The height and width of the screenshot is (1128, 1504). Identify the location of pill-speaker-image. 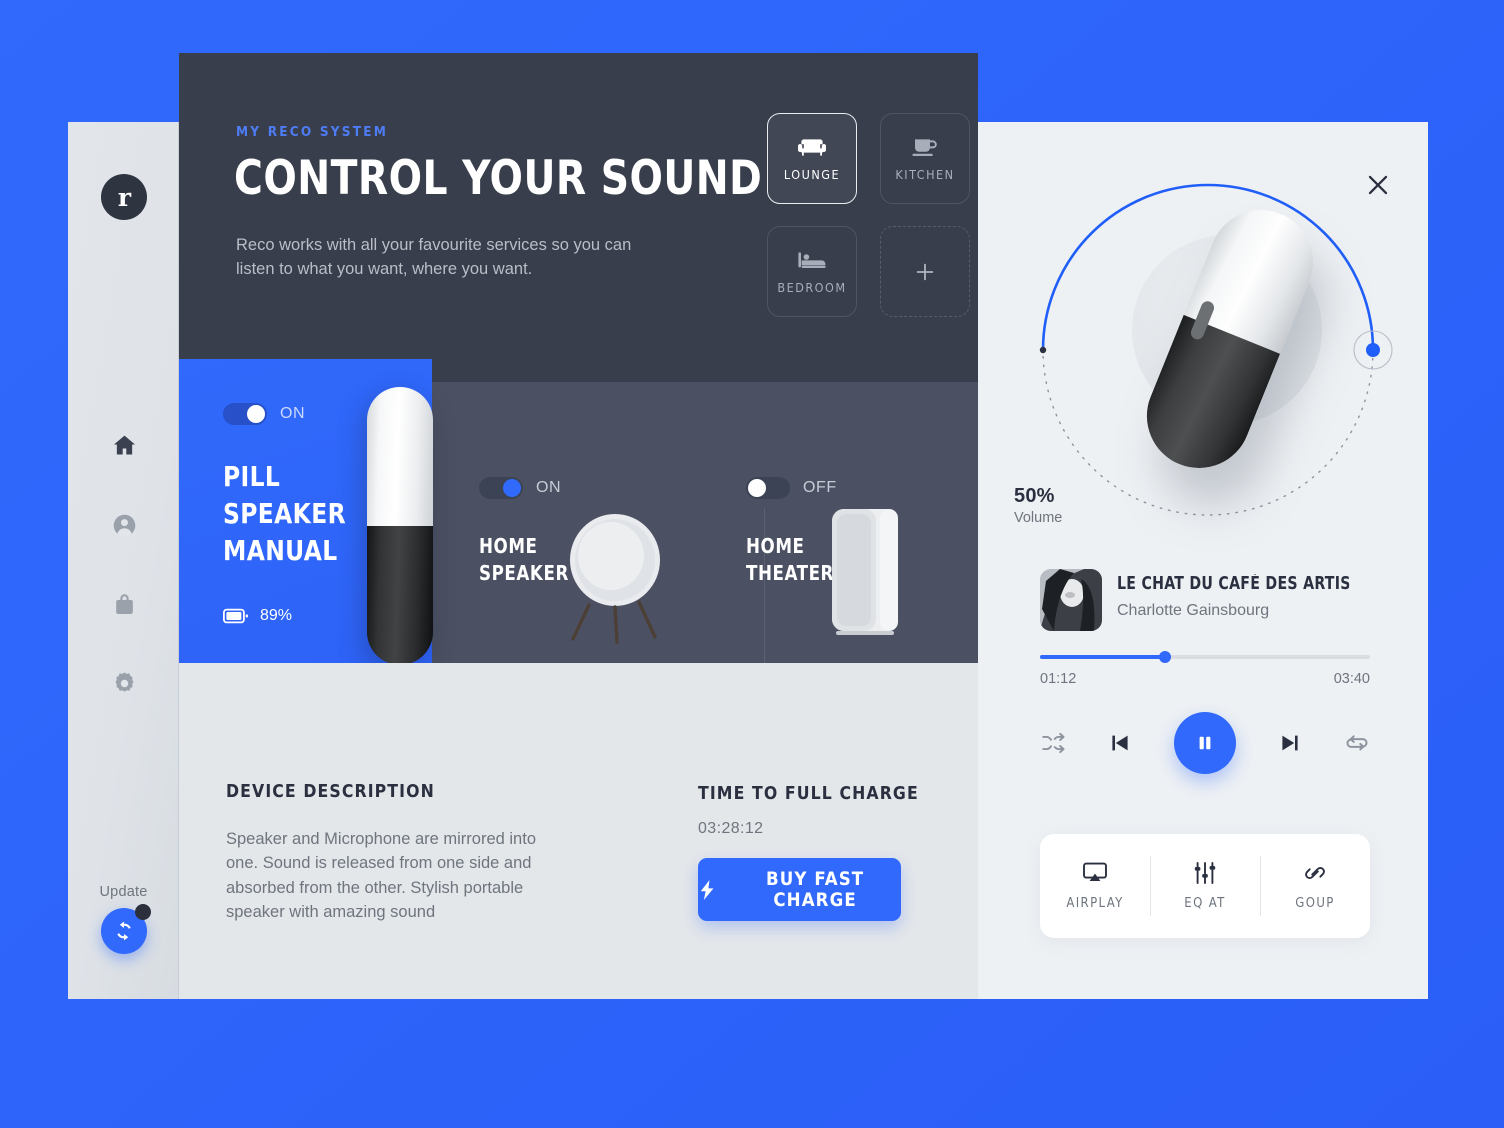
(400, 526).